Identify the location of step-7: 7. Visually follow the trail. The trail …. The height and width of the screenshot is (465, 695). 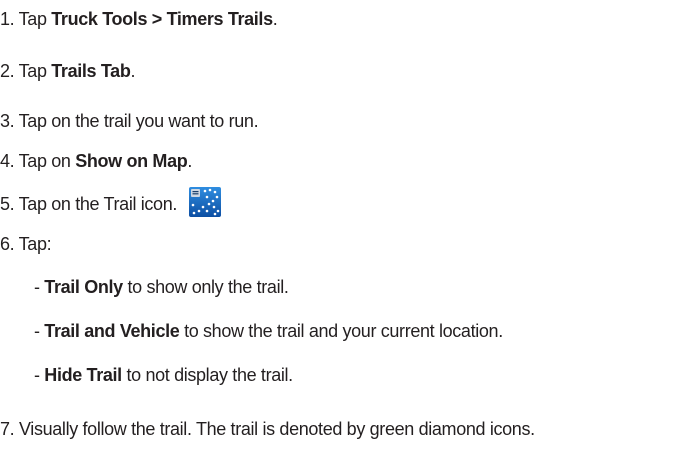
(267, 429).